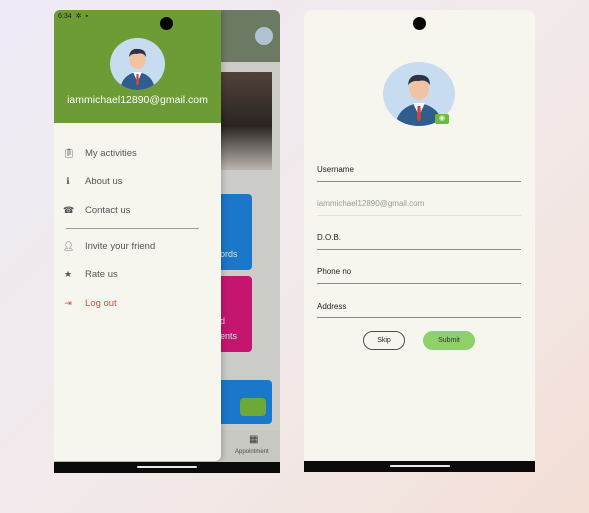 This screenshot has height=513, width=589. I want to click on menu-item-about-us: ℹ︎ About us, so click(137, 181).